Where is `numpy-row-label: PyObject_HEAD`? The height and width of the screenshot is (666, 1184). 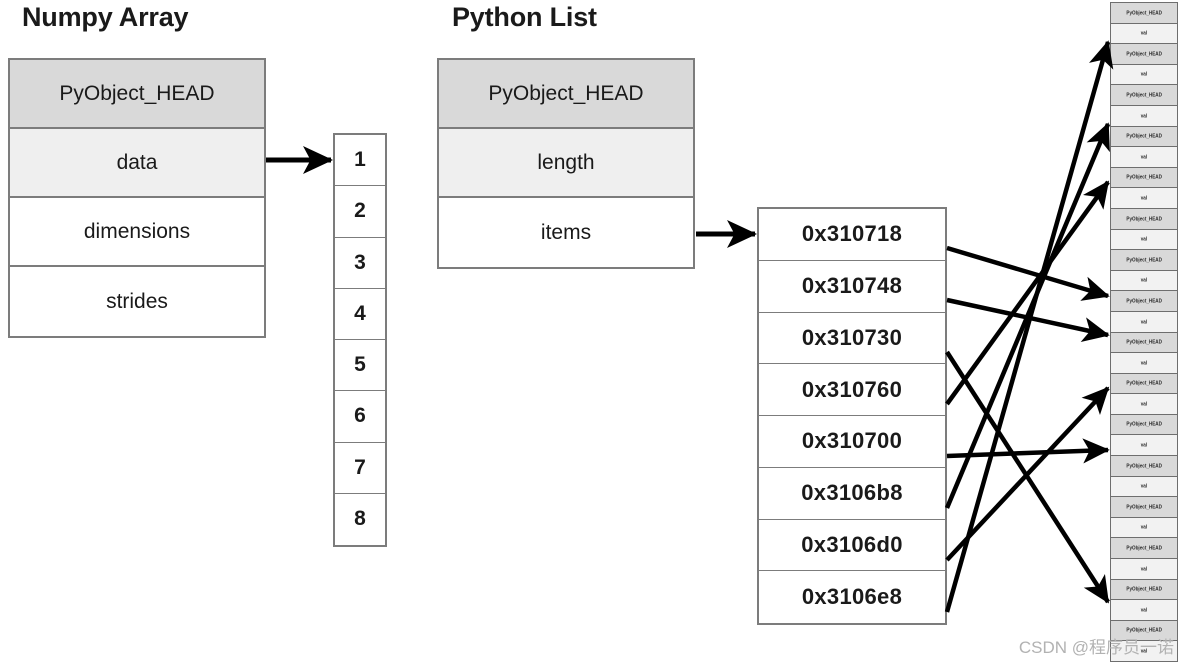
numpy-row-label: PyObject_HEAD is located at coordinates (137, 93).